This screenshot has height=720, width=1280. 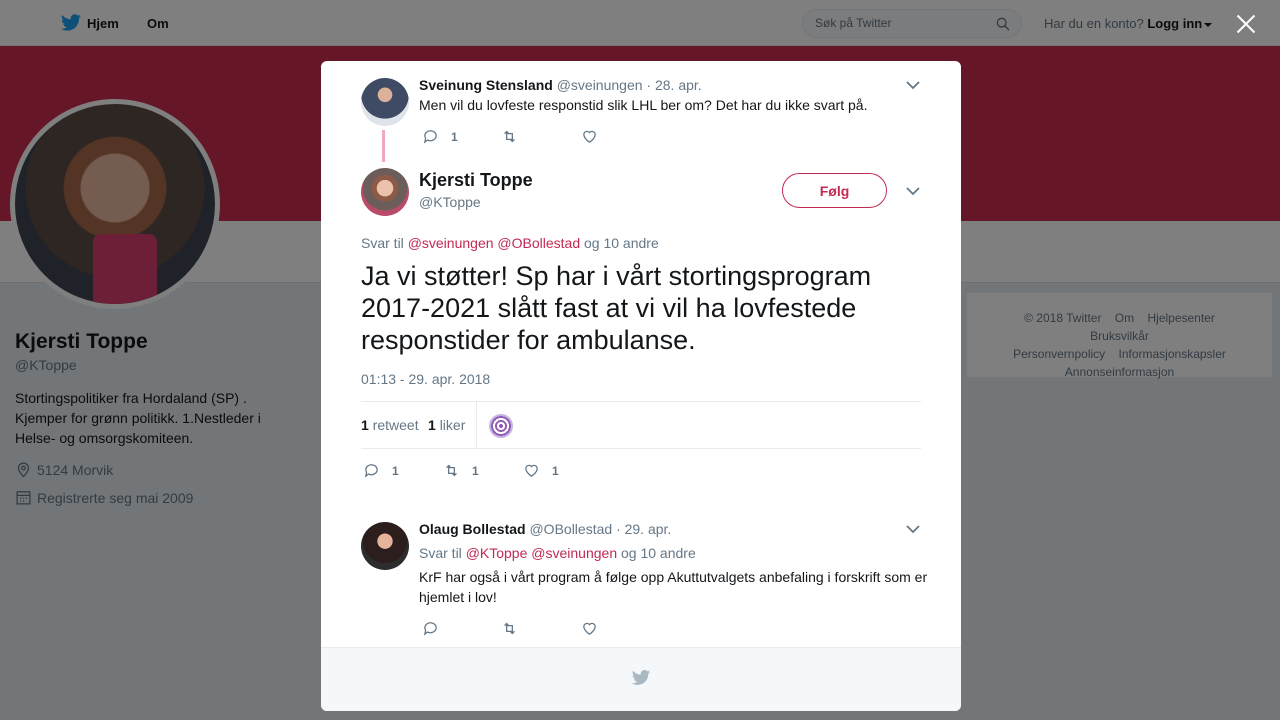 What do you see at coordinates (461, 470) in the screenshot?
I see `retweet-button: 1` at bounding box center [461, 470].